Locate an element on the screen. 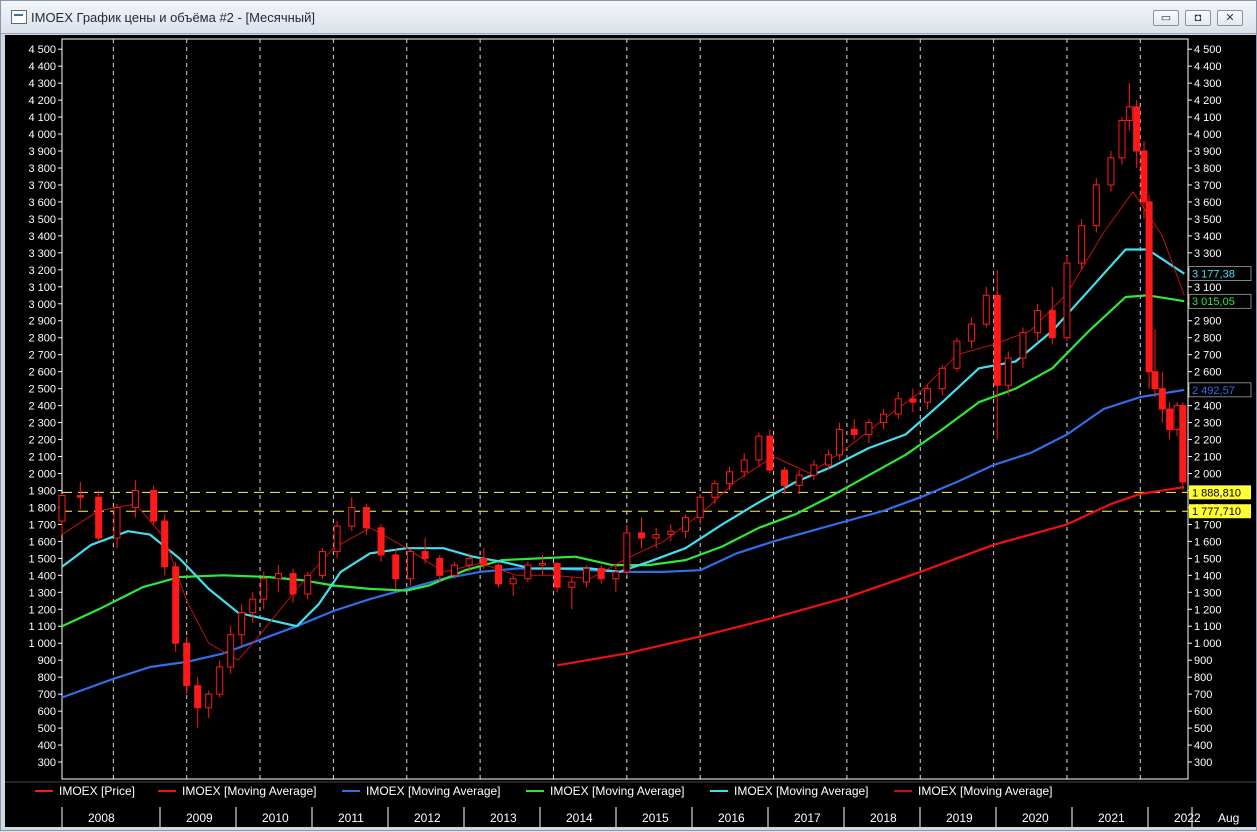 The image size is (1257, 832). y-tick-label-left: 3 300 is located at coordinates (42, 254).